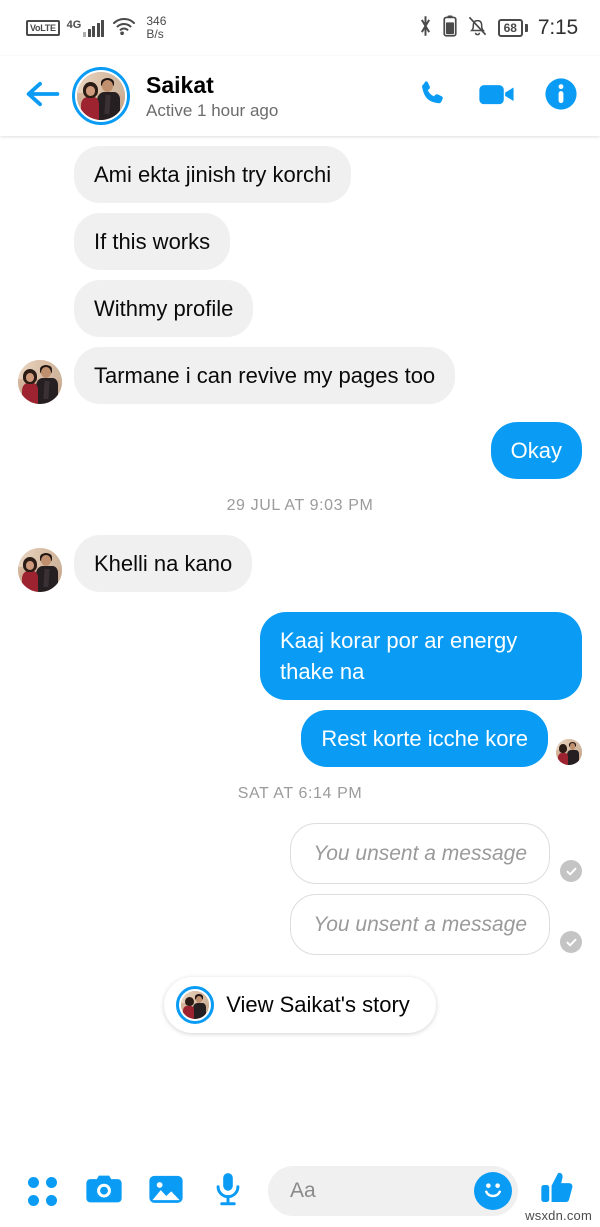 The height and width of the screenshot is (1227, 600). What do you see at coordinates (300, 738) in the screenshot?
I see `message-row: Rest korte icche kore` at bounding box center [300, 738].